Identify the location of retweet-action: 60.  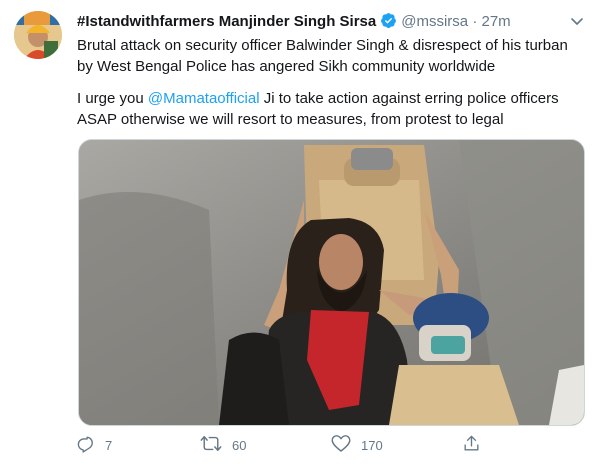
(223, 445).